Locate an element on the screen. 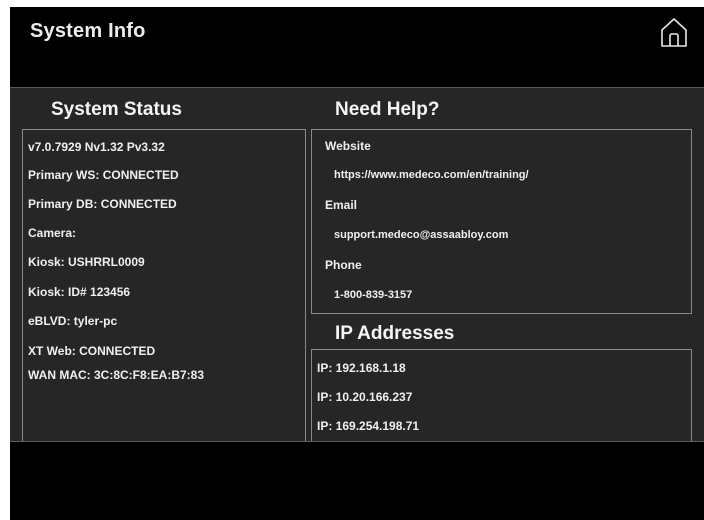 This screenshot has width=704, height=520. email-label: Email is located at coordinates (341, 205).